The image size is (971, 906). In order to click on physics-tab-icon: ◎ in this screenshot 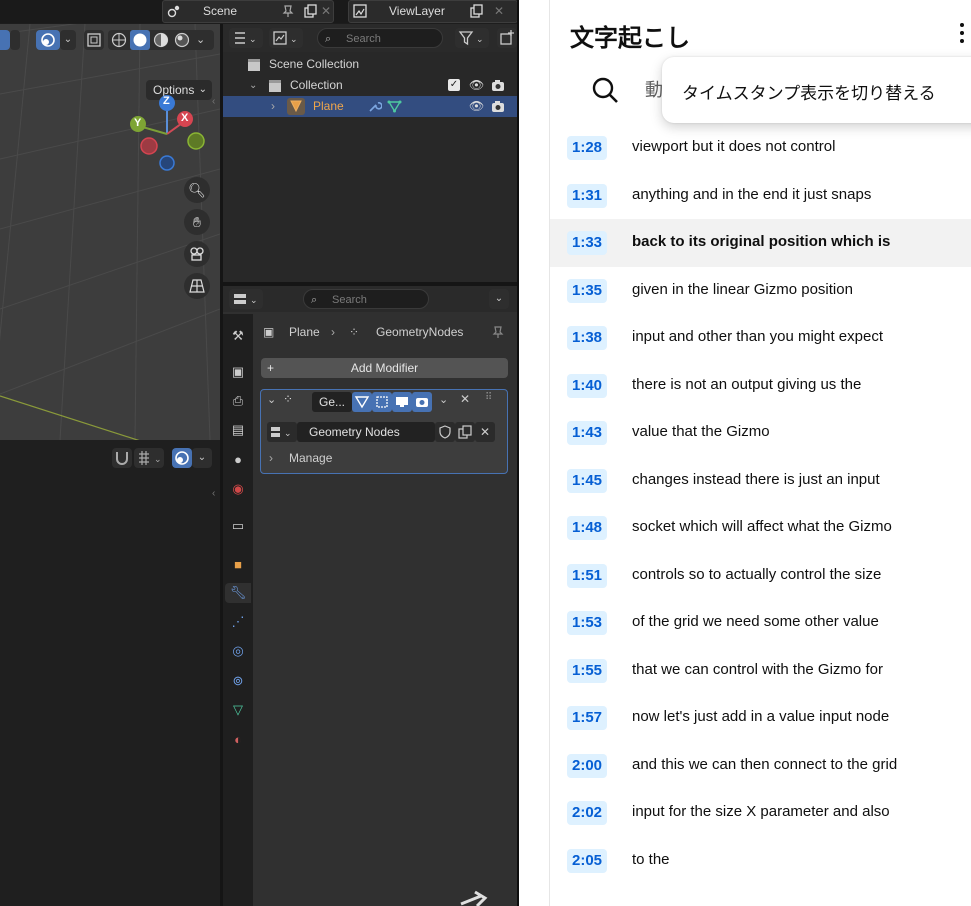, I will do `click(238, 651)`.